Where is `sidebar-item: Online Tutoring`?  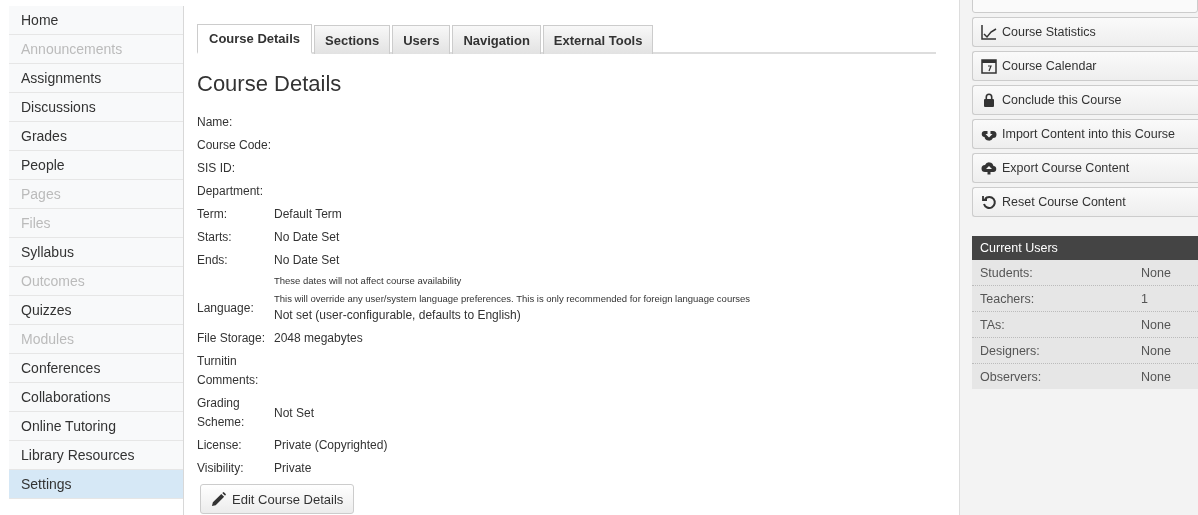
sidebar-item: Online Tutoring is located at coordinates (96, 426).